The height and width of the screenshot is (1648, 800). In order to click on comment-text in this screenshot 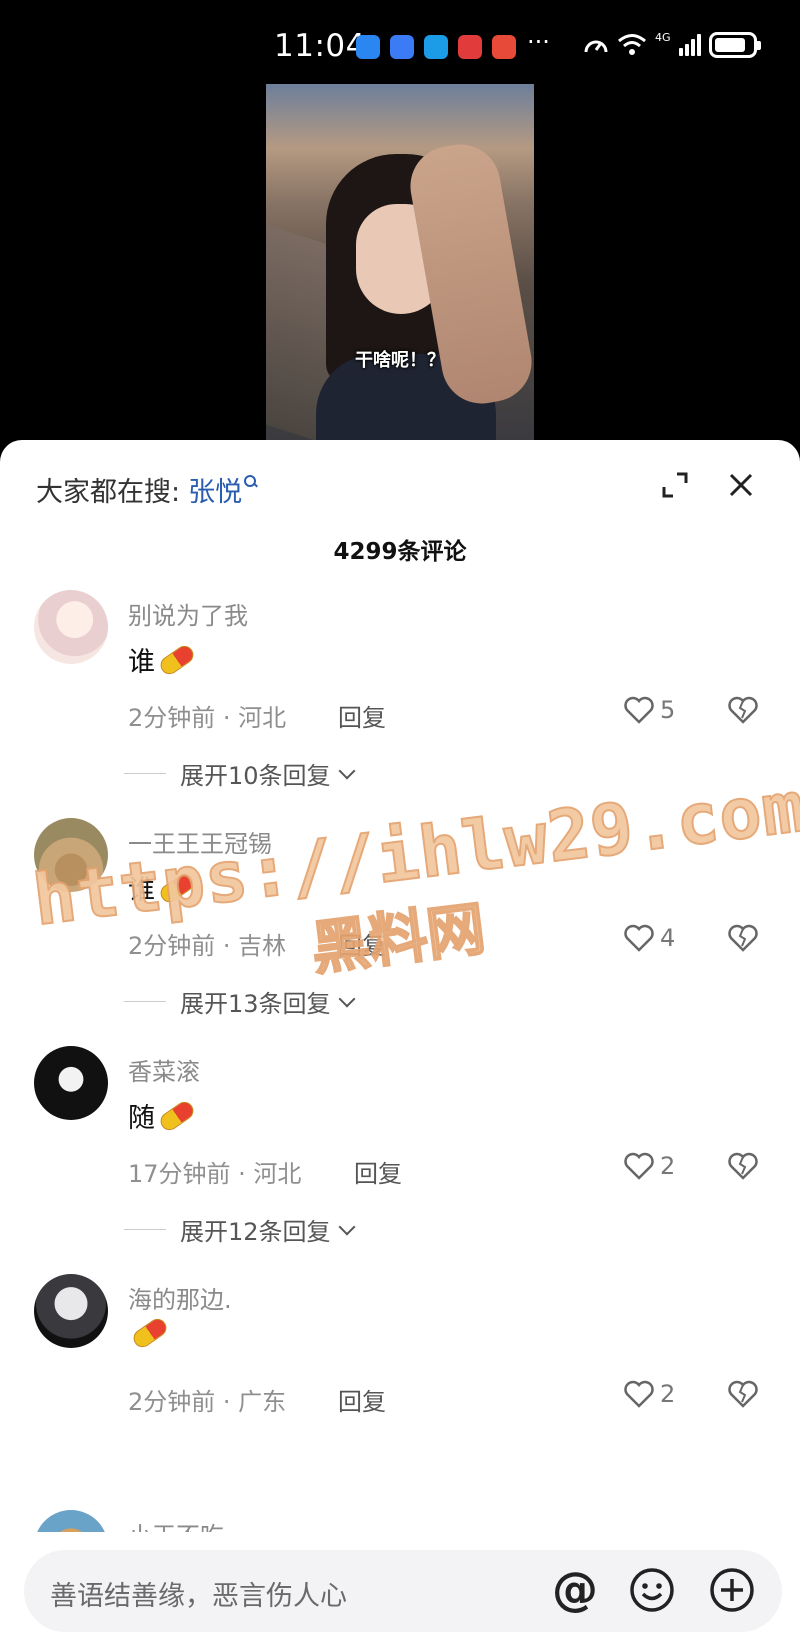, I will do `click(149, 1333)`.